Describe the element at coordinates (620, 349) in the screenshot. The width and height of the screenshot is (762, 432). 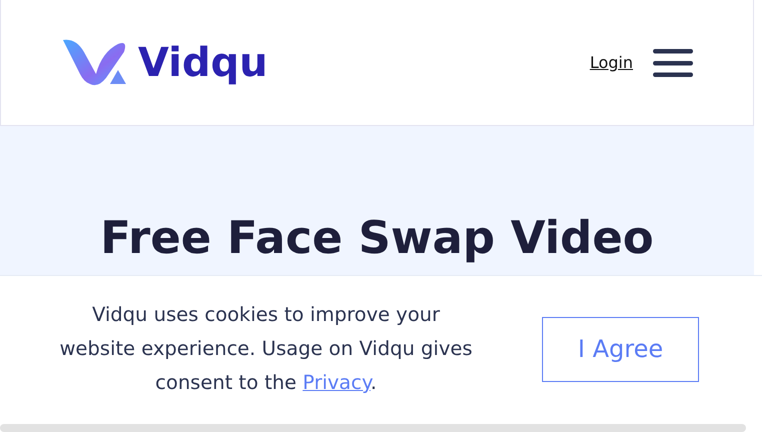
I see `agree-button: I Agree` at that location.